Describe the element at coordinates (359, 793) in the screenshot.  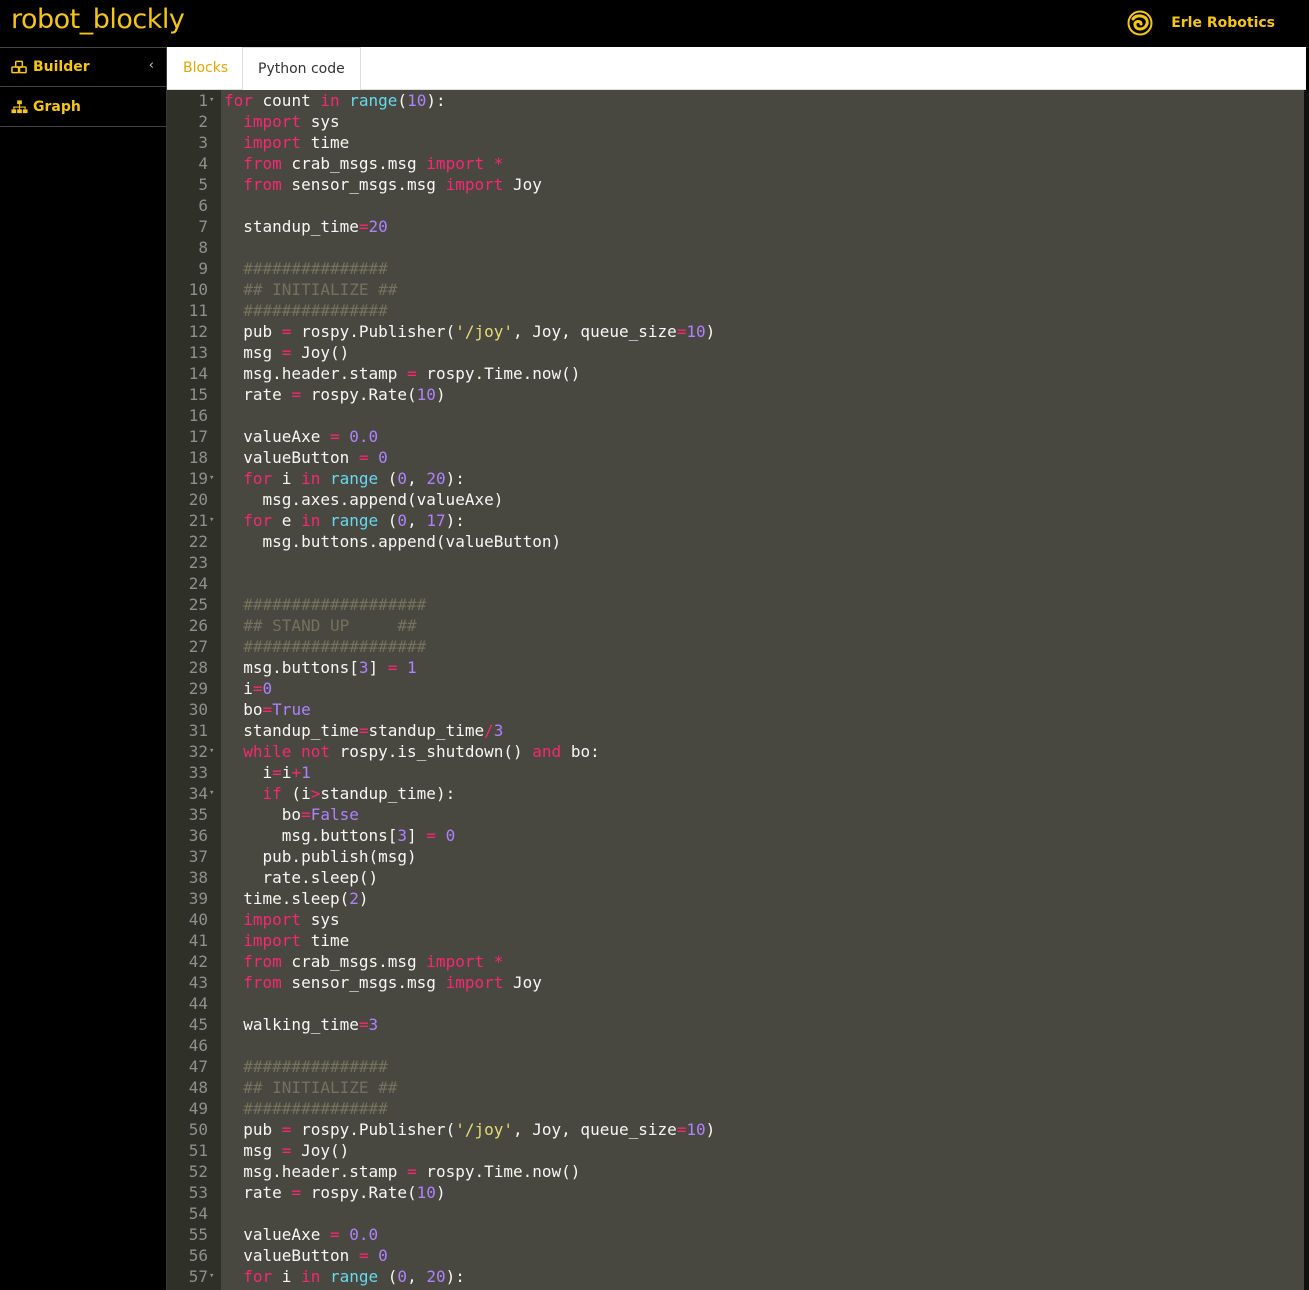
I see `code-text: if (i>standup_time):` at that location.